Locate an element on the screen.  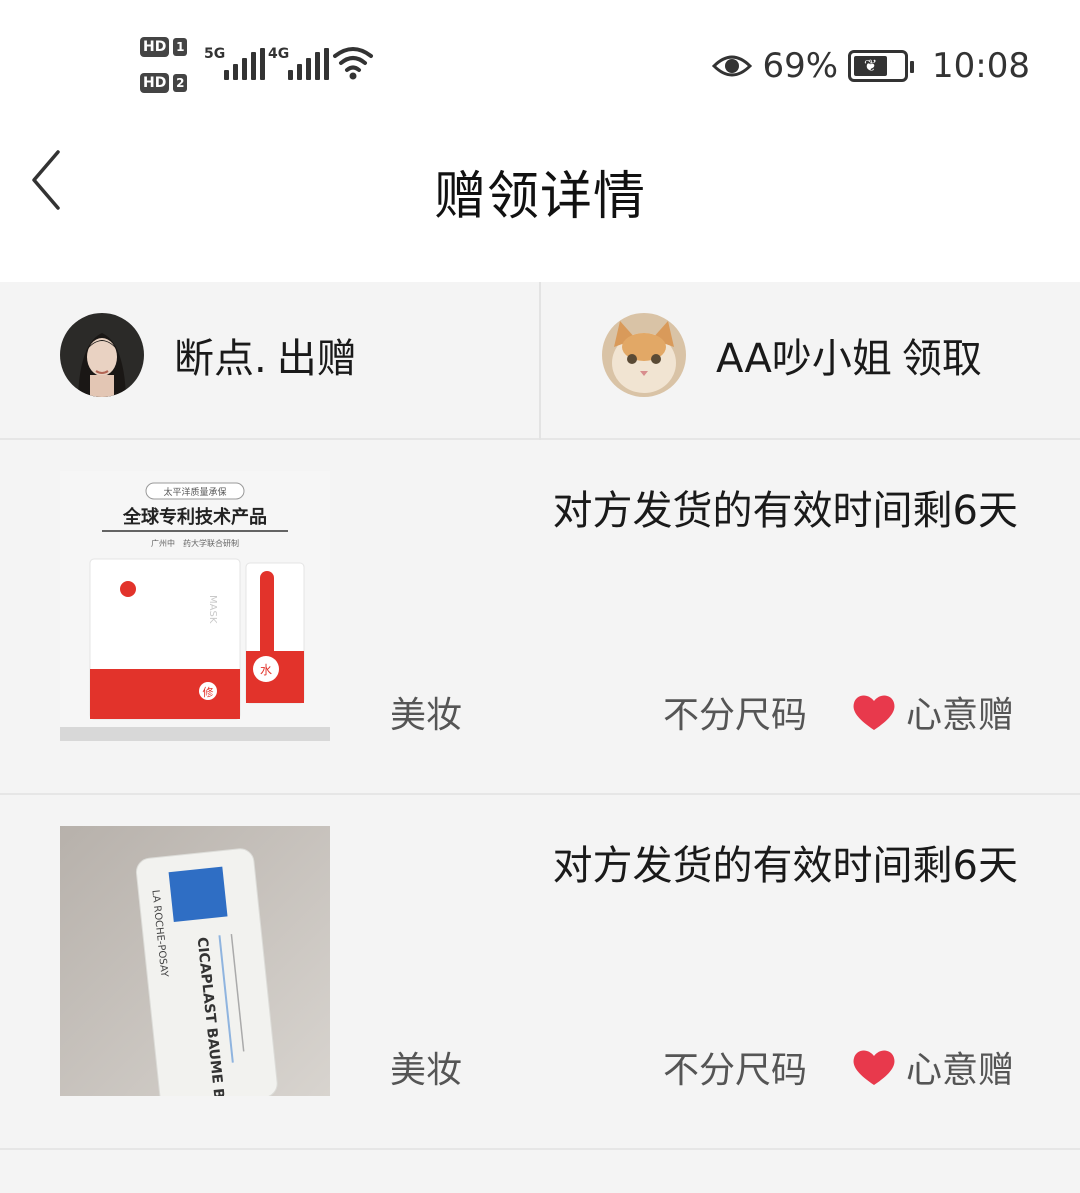
sim2-signal-icon is located at coordinates (308, 64).